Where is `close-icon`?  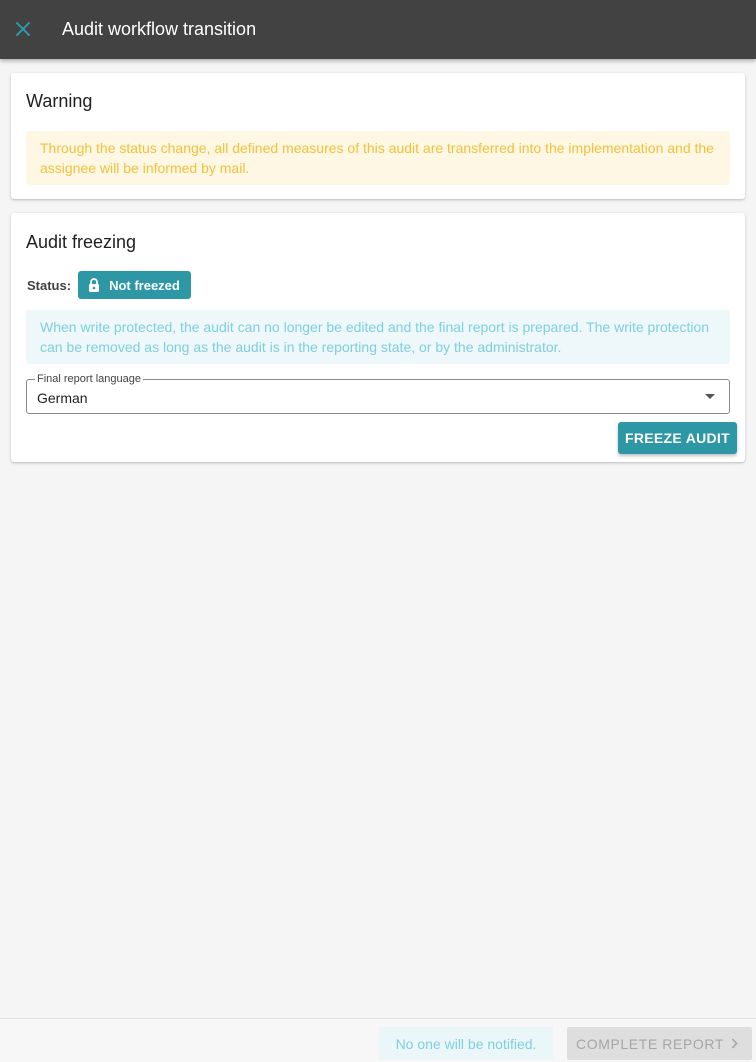
close-icon is located at coordinates (23, 29).